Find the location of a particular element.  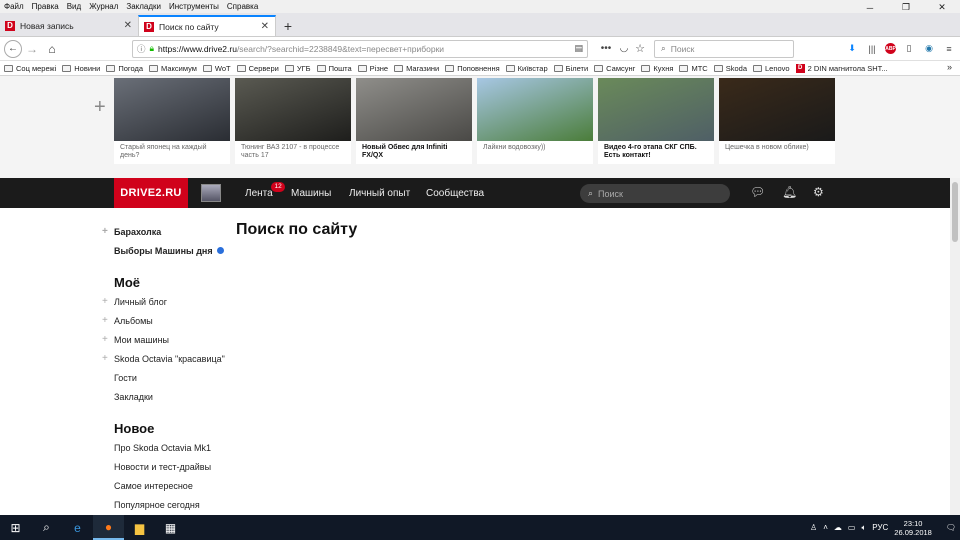

volume-icon: 🔈︎ is located at coordinates (863, 528).